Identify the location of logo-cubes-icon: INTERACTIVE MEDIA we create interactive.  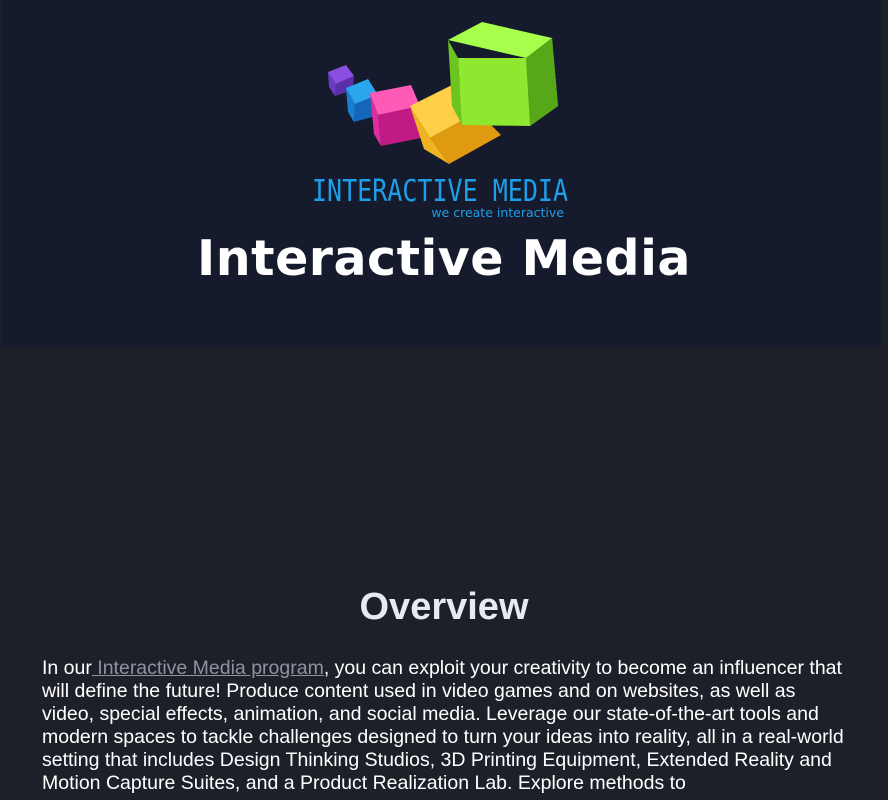
(440, 121).